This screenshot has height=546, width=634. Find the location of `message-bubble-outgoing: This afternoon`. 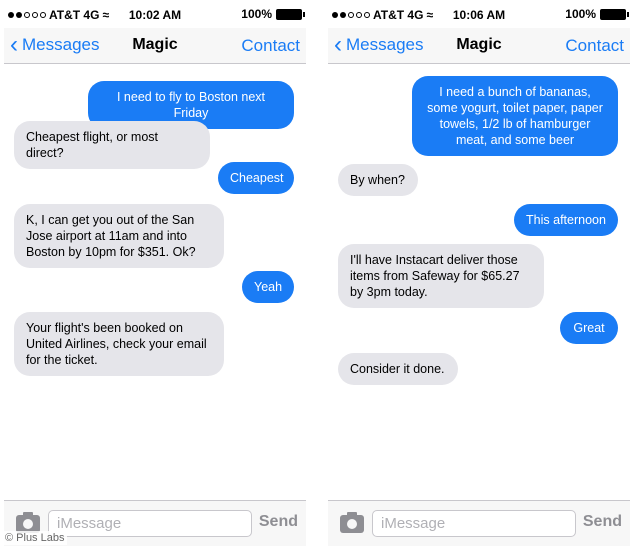

message-bubble-outgoing: This afternoon is located at coordinates (566, 220).